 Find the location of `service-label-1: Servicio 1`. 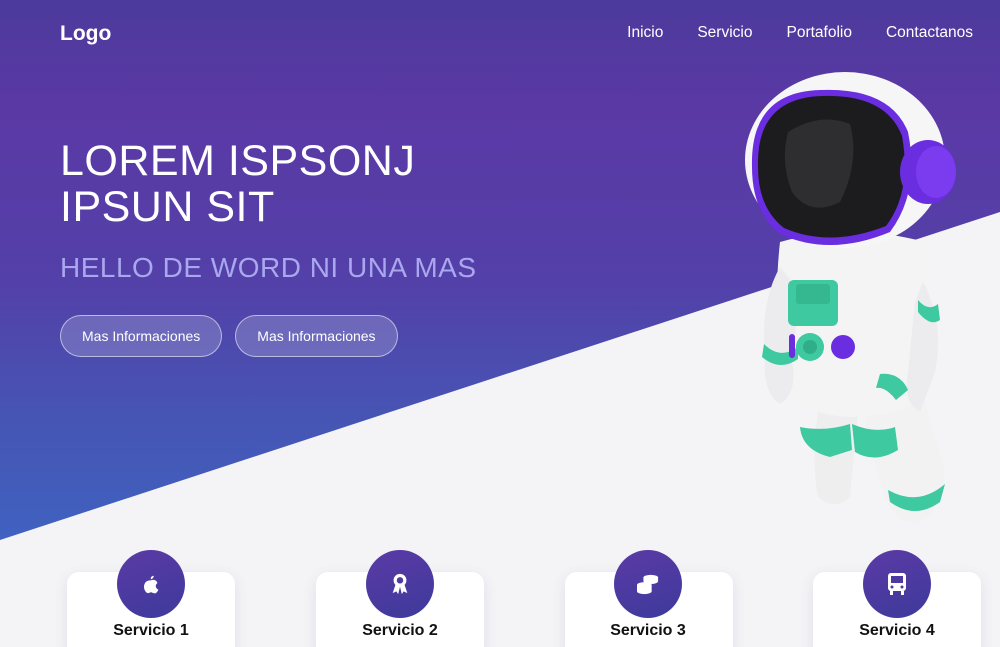

service-label-1: Servicio 1 is located at coordinates (151, 630).